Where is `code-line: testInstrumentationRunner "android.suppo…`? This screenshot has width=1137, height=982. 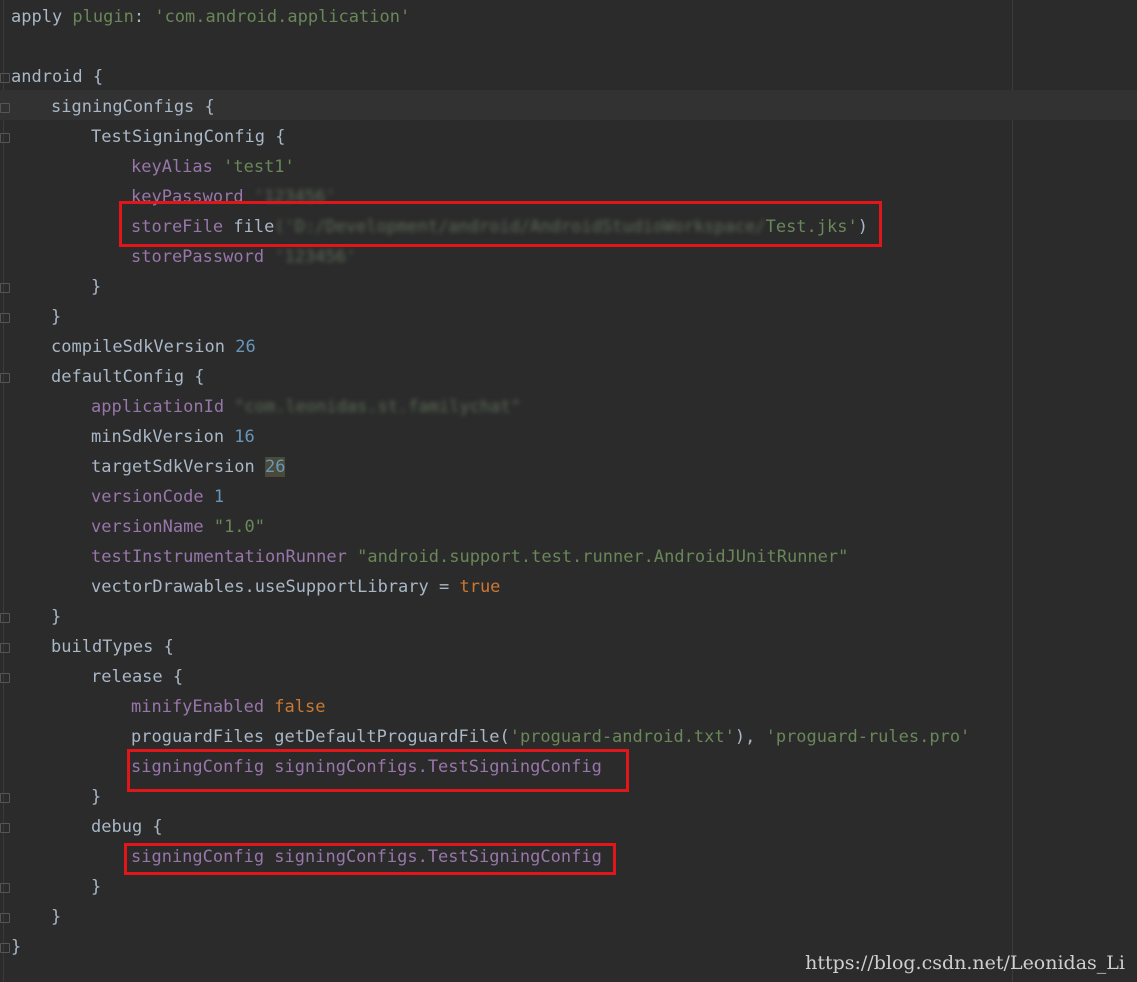 code-line: testInstrumentationRunner "android.suppo… is located at coordinates (469, 557).